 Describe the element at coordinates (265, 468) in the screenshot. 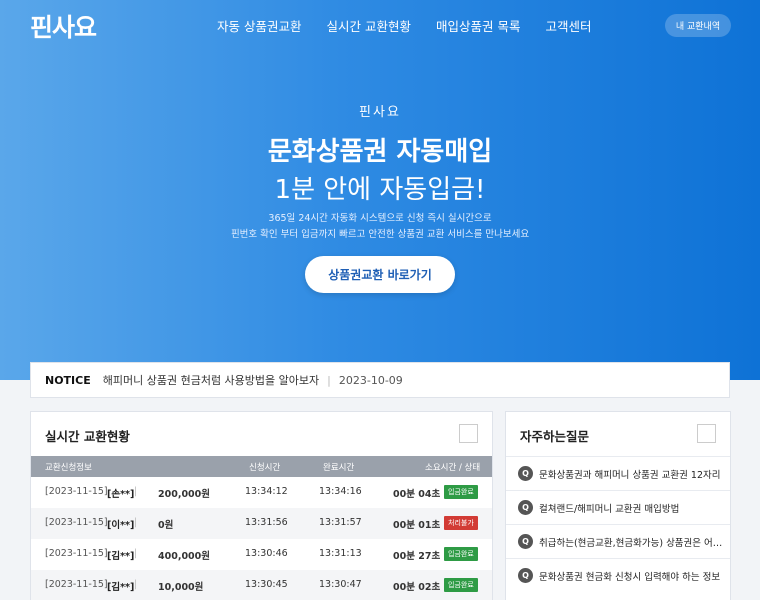

I see `header-request-time: 신청시간` at that location.